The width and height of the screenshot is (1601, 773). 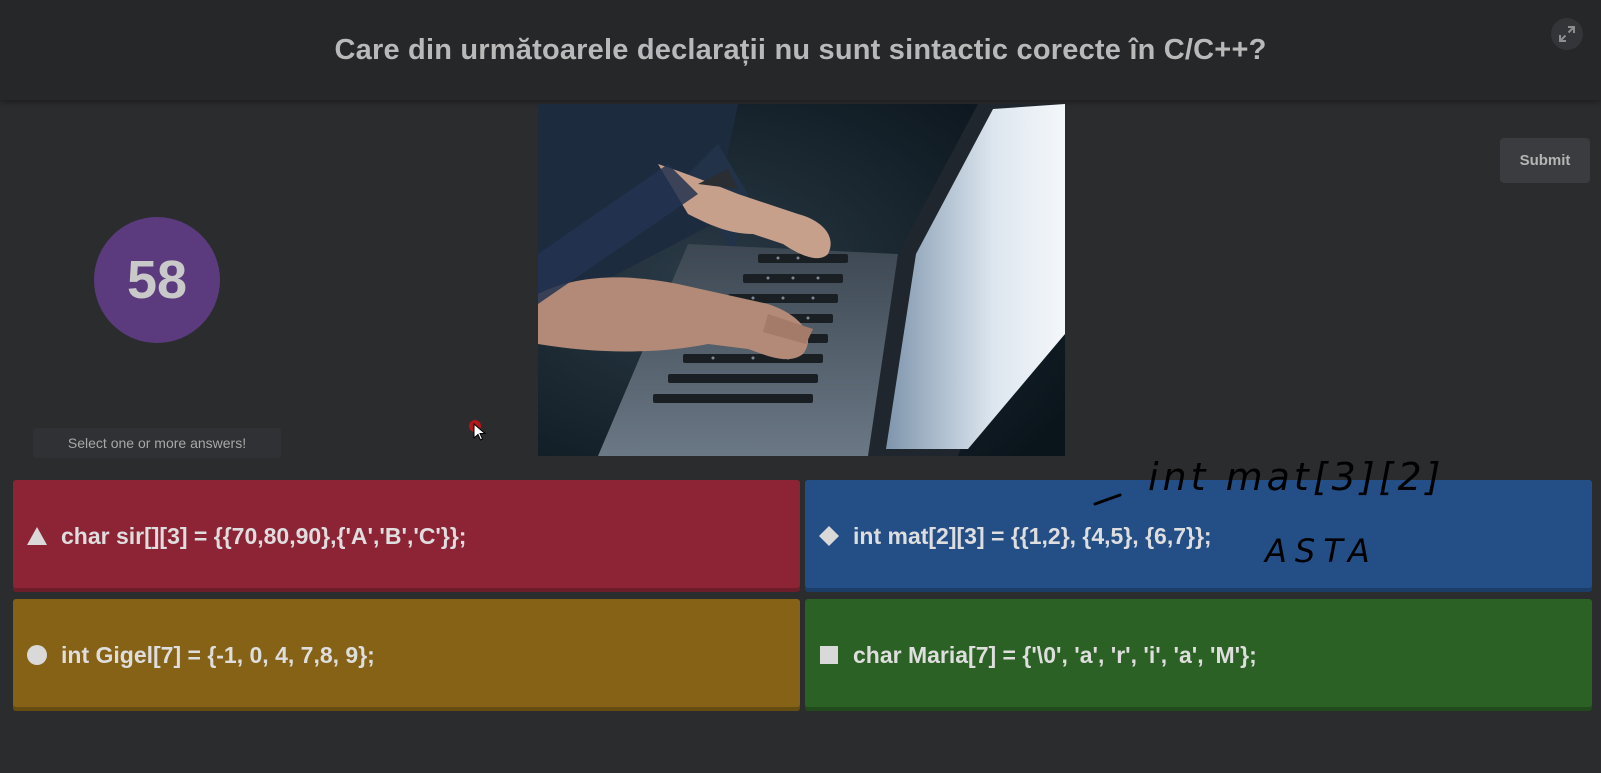 I want to click on diamond-icon, so click(x=829, y=536).